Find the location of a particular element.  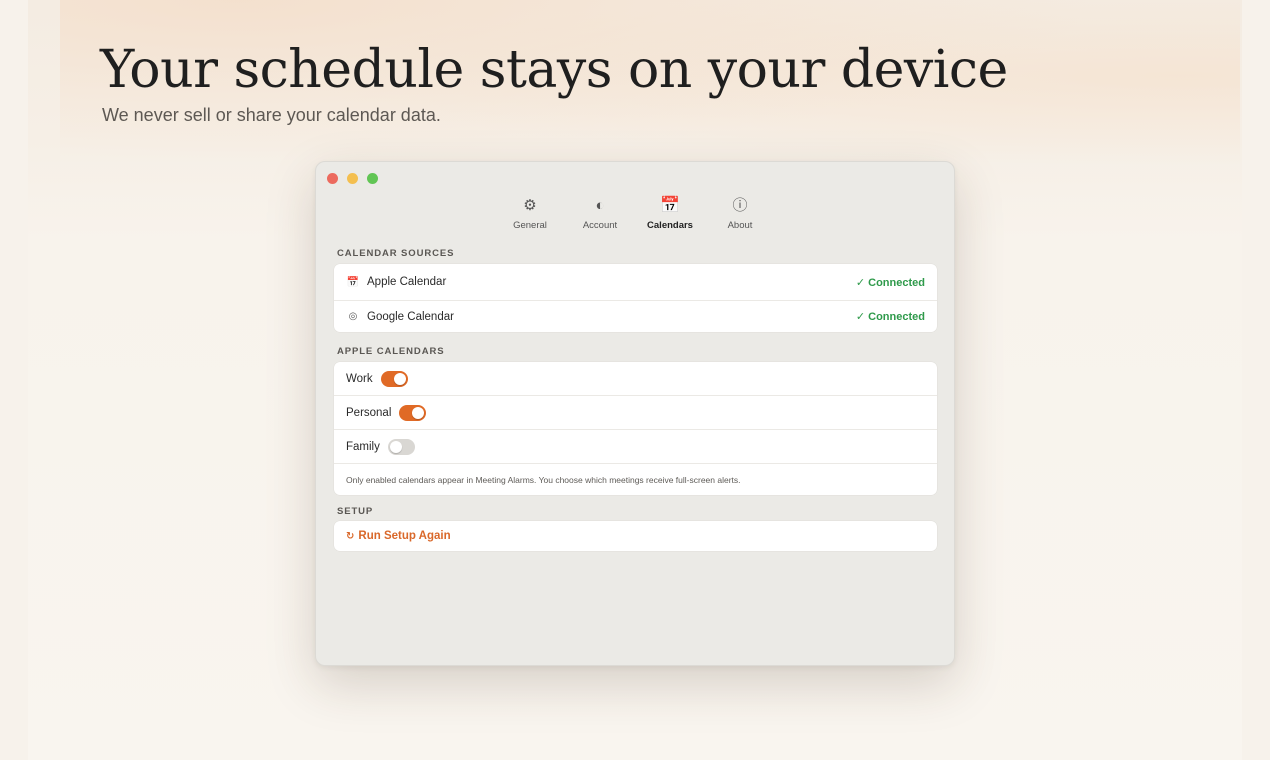

zoom-window-button is located at coordinates (372, 178).